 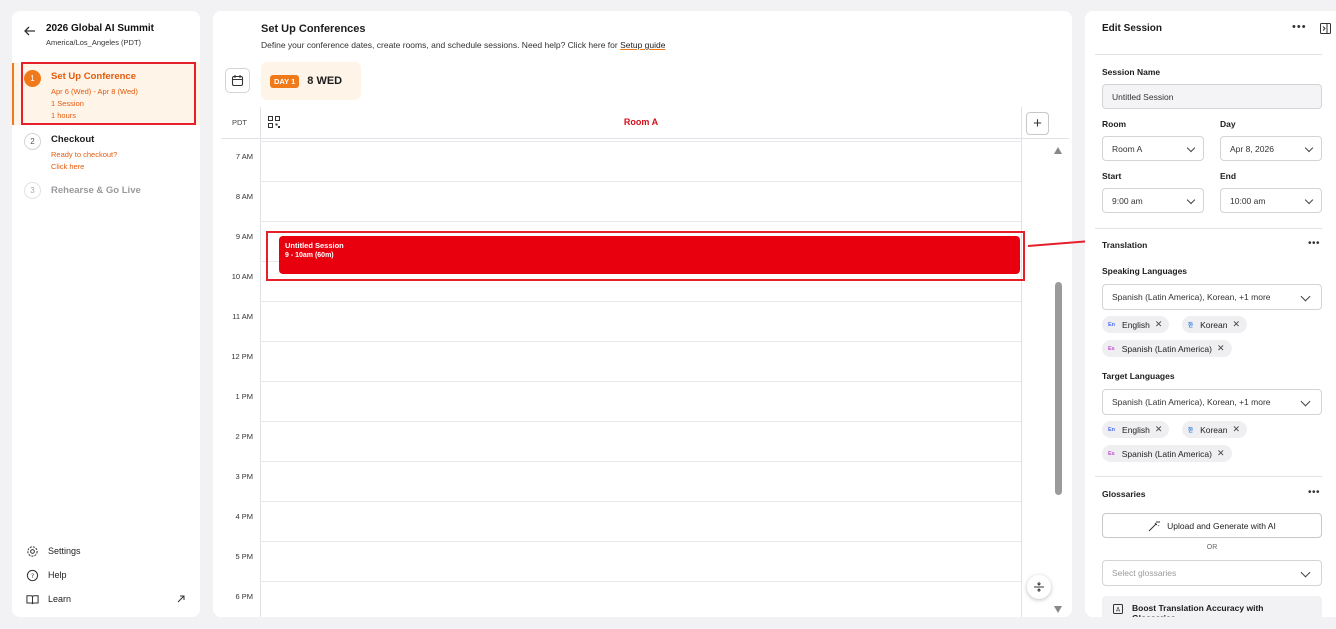 I want to click on language-chip: Es Spanish (Latin America) ✕, so click(x=1167, y=453).